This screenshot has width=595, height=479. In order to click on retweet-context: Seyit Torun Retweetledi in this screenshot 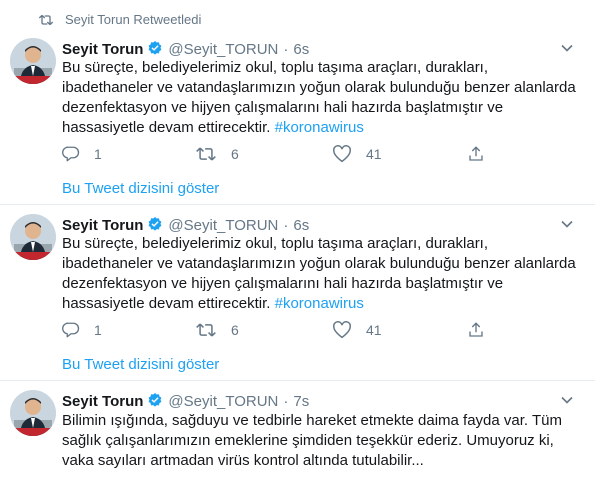, I will do `click(119, 19)`.